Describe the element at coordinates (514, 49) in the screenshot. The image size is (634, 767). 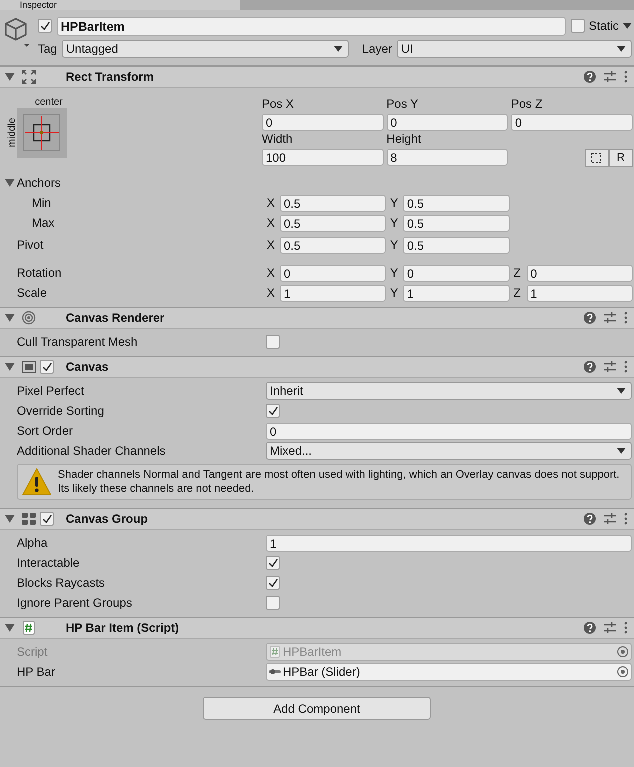
I see `dropdown: UI` at that location.